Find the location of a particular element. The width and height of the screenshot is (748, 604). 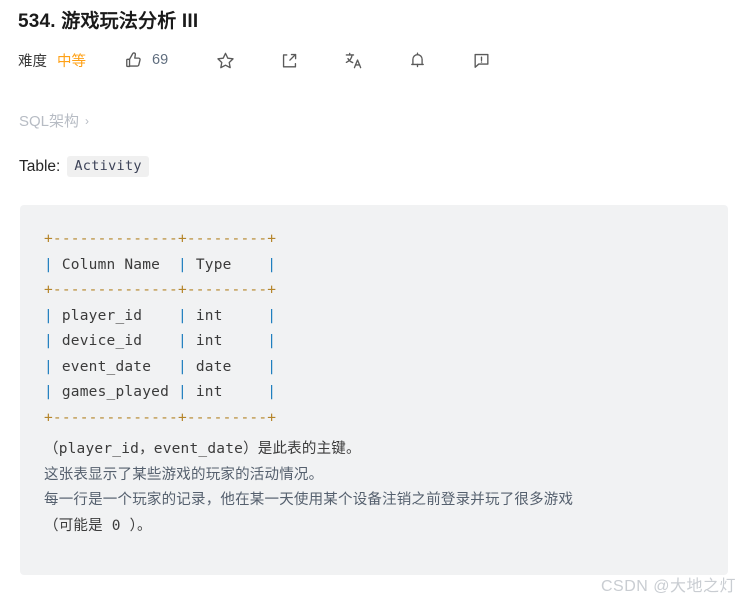

meta-row: 难度 中等 69 is located at coordinates (255, 60).